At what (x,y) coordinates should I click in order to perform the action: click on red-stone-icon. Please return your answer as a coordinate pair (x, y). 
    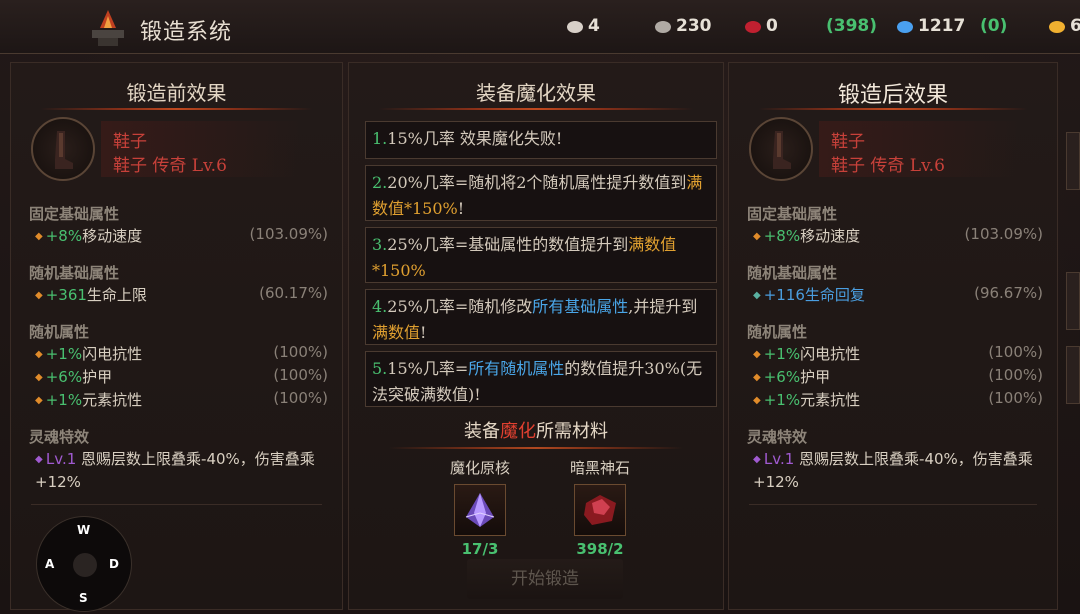
    Looking at the image, I should click on (600, 510).